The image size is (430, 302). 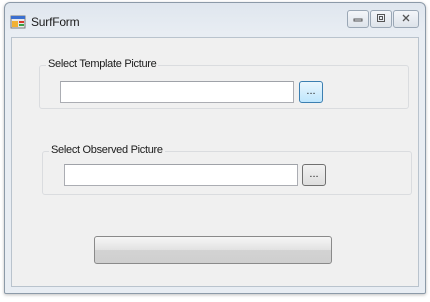 I want to click on window-title: SurfForm, so click(x=55, y=22).